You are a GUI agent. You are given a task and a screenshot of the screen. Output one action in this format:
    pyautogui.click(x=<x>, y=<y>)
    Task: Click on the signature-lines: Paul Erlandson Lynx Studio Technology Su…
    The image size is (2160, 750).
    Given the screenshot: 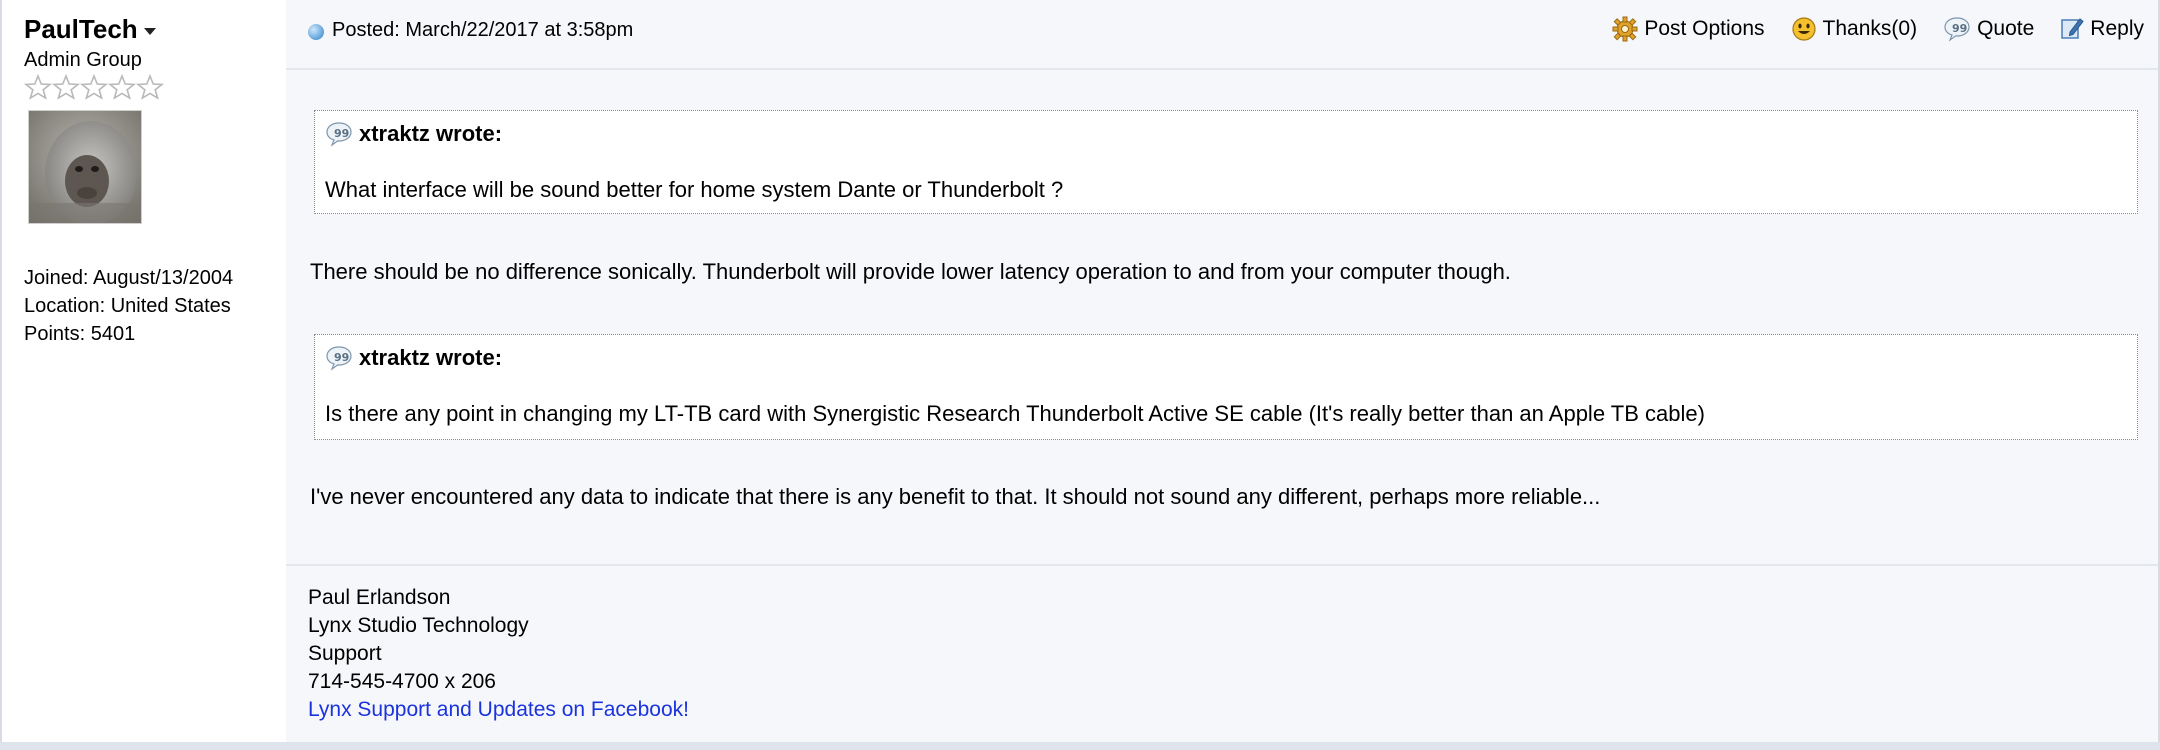 What is the action you would take?
    pyautogui.click(x=498, y=654)
    